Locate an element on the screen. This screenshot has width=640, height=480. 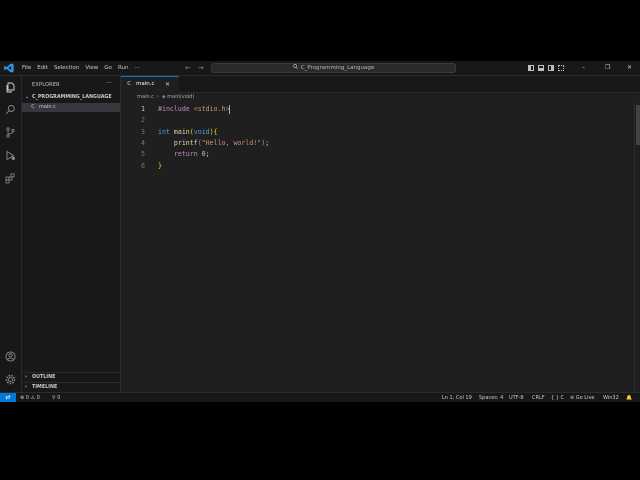
go-live-button: ⊚ Go Live is located at coordinates (582, 397).